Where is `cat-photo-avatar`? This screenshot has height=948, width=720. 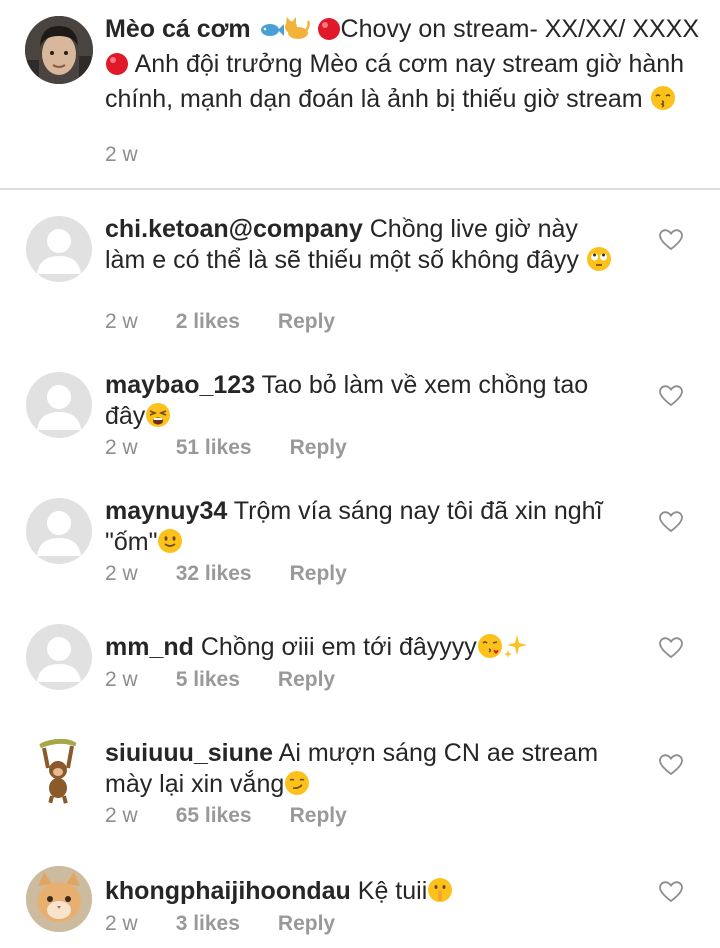 cat-photo-avatar is located at coordinates (59, 899).